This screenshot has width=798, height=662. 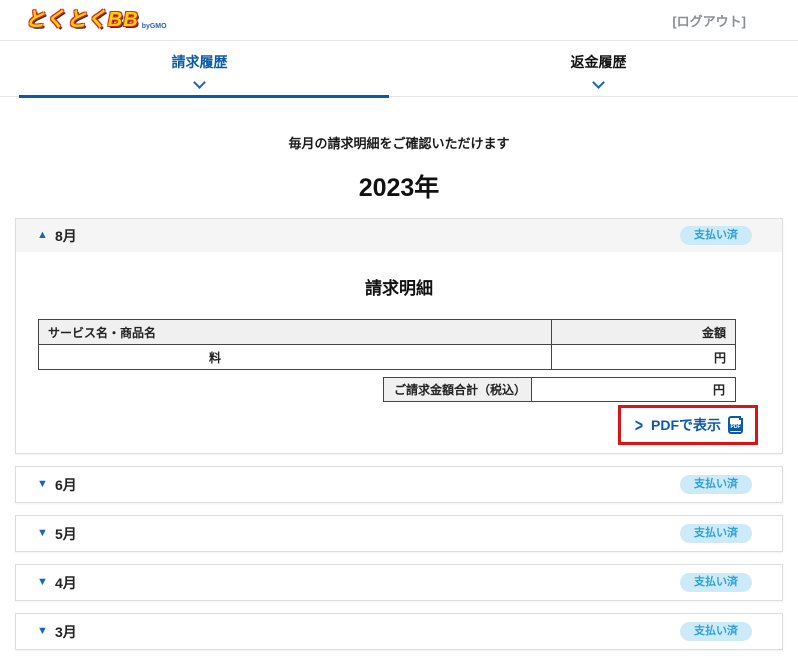 What do you see at coordinates (399, 20) in the screenshot?
I see `header: とくとくBB byGMO [ログアウト]` at bounding box center [399, 20].